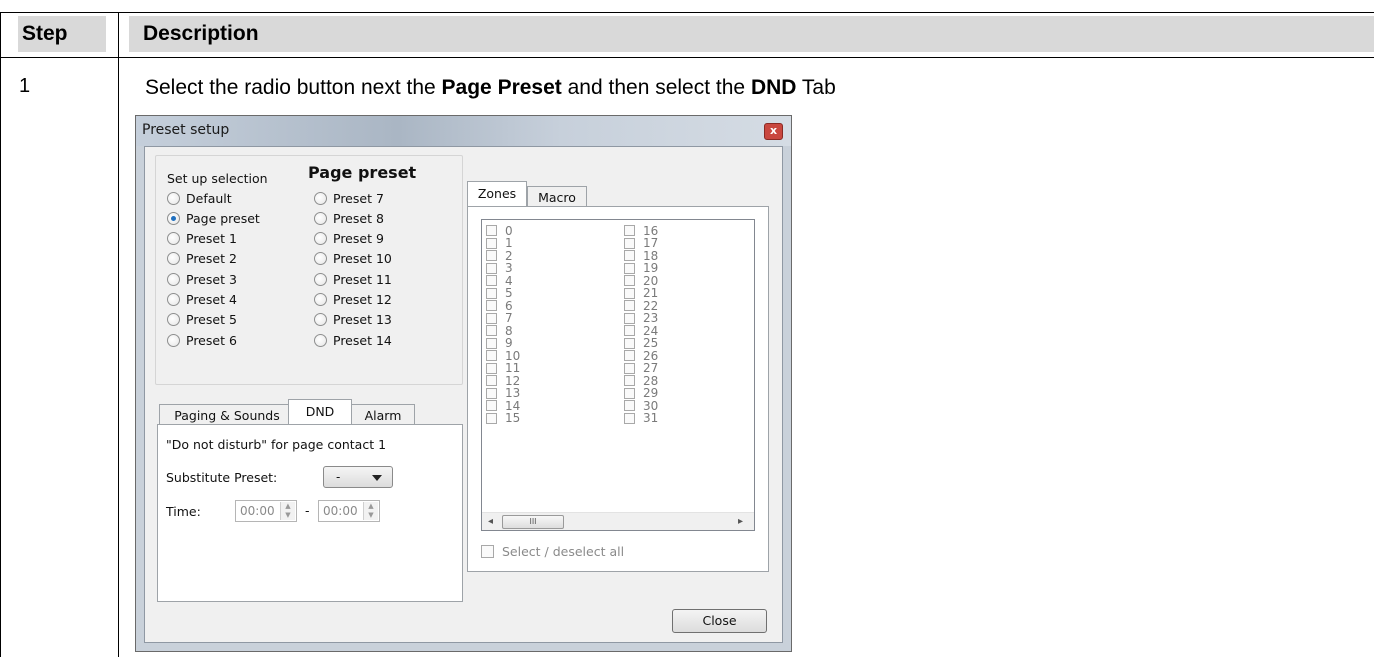 The image size is (1374, 657). What do you see at coordinates (202, 259) in the screenshot?
I see `preset-radio-row: Preset 2` at bounding box center [202, 259].